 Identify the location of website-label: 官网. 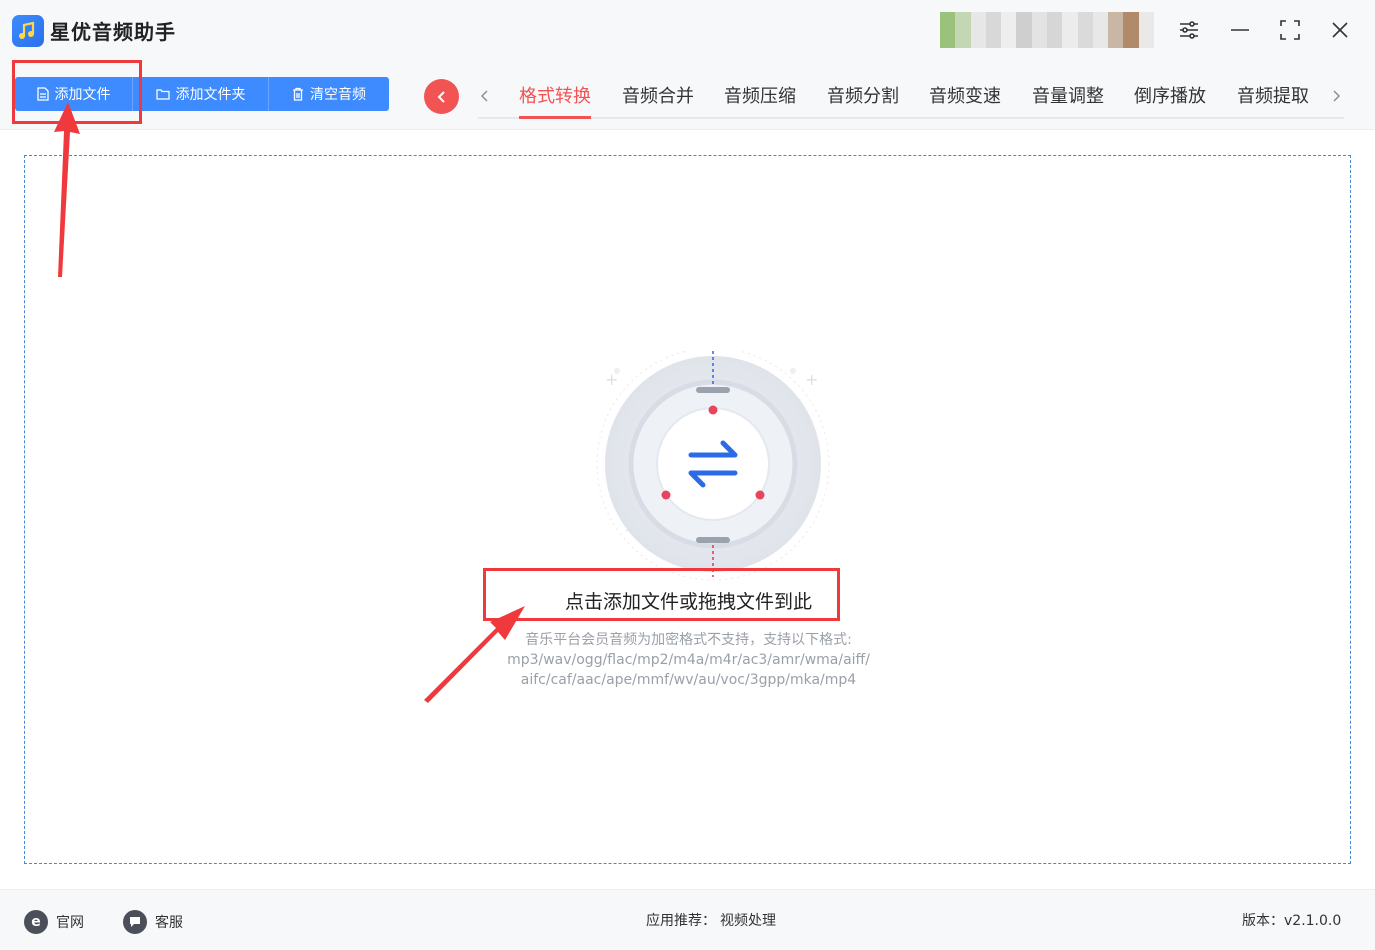
(70, 923).